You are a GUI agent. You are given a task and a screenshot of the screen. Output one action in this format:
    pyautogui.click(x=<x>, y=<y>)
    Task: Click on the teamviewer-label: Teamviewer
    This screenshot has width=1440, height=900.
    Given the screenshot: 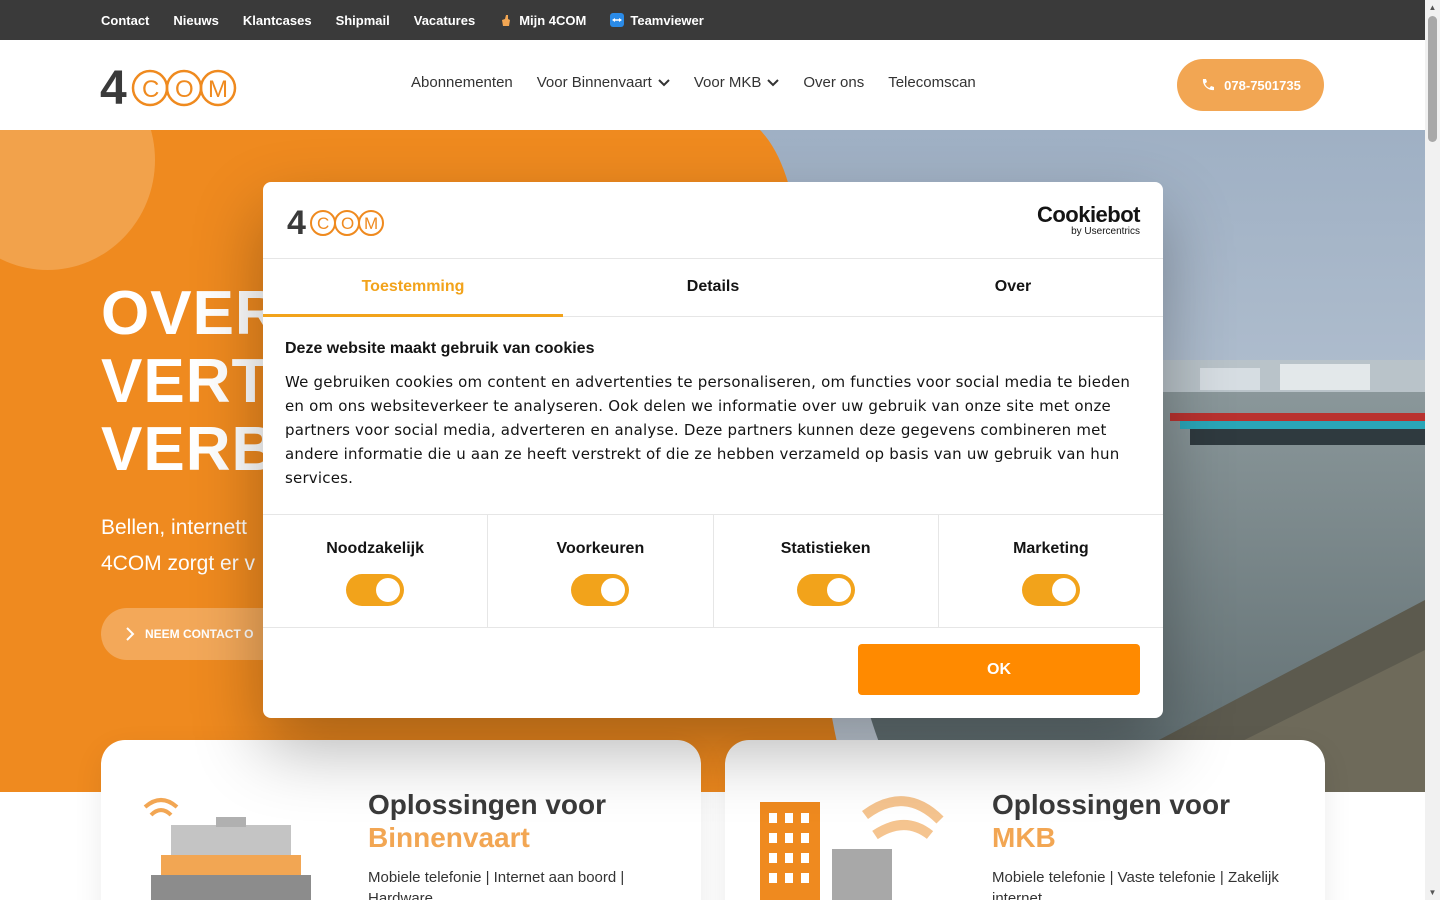 What is the action you would take?
    pyautogui.click(x=667, y=20)
    